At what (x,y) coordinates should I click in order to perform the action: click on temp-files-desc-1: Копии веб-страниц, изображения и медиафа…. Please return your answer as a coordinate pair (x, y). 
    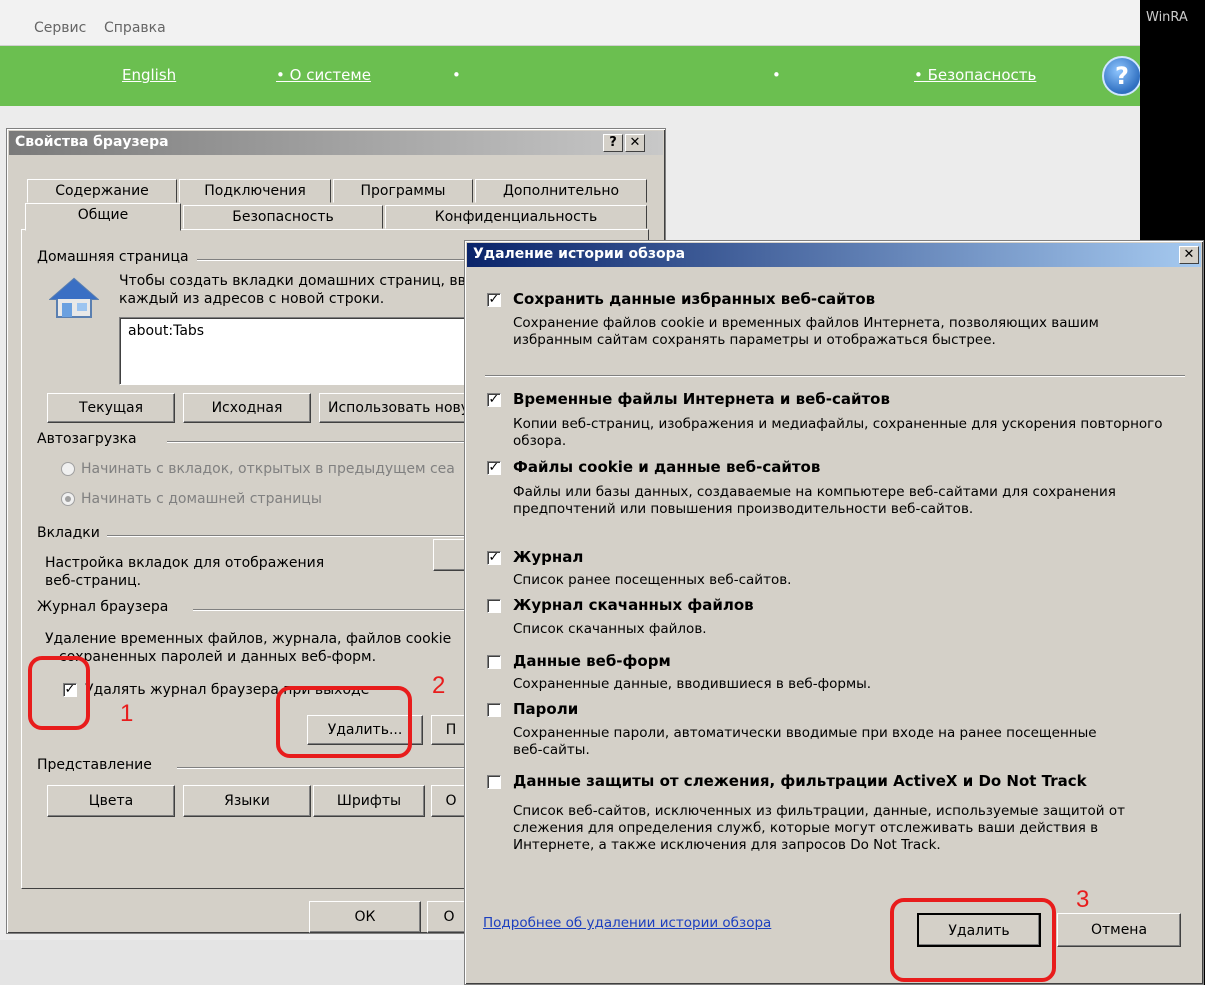
    Looking at the image, I should click on (838, 424).